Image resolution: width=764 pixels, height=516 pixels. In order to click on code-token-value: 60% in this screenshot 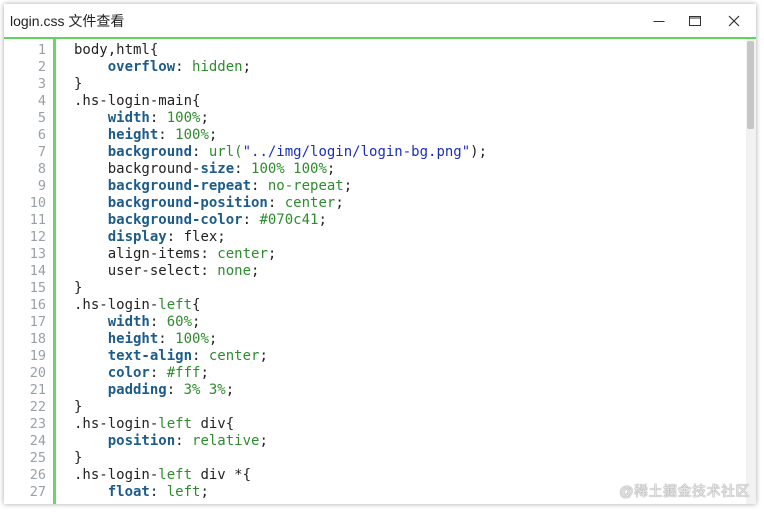, I will do `click(179, 322)`.